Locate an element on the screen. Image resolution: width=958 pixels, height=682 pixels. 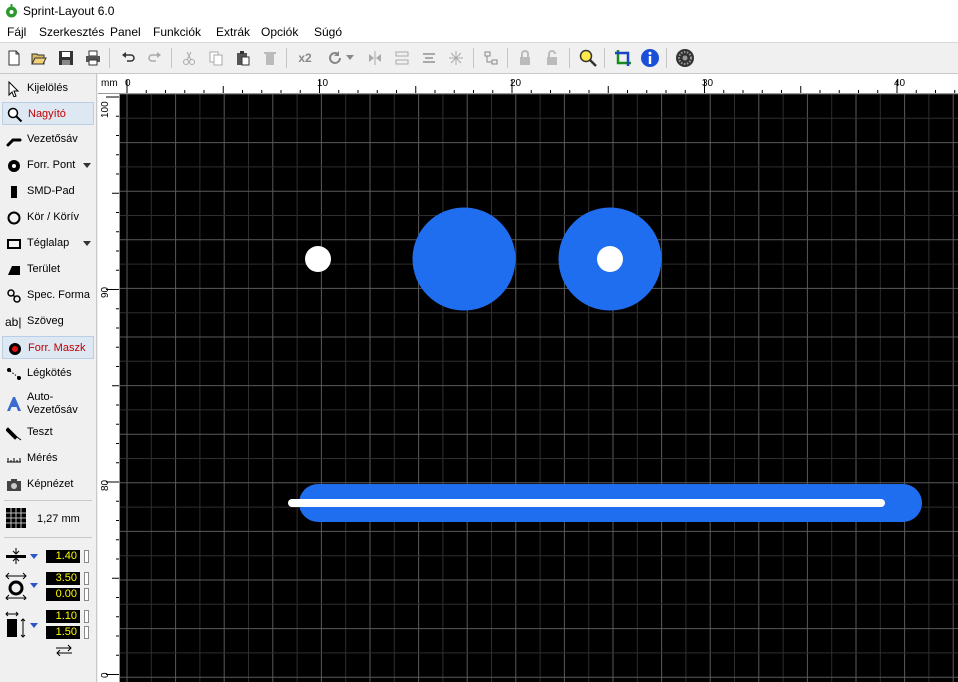
save-icon is located at coordinates (66, 58).